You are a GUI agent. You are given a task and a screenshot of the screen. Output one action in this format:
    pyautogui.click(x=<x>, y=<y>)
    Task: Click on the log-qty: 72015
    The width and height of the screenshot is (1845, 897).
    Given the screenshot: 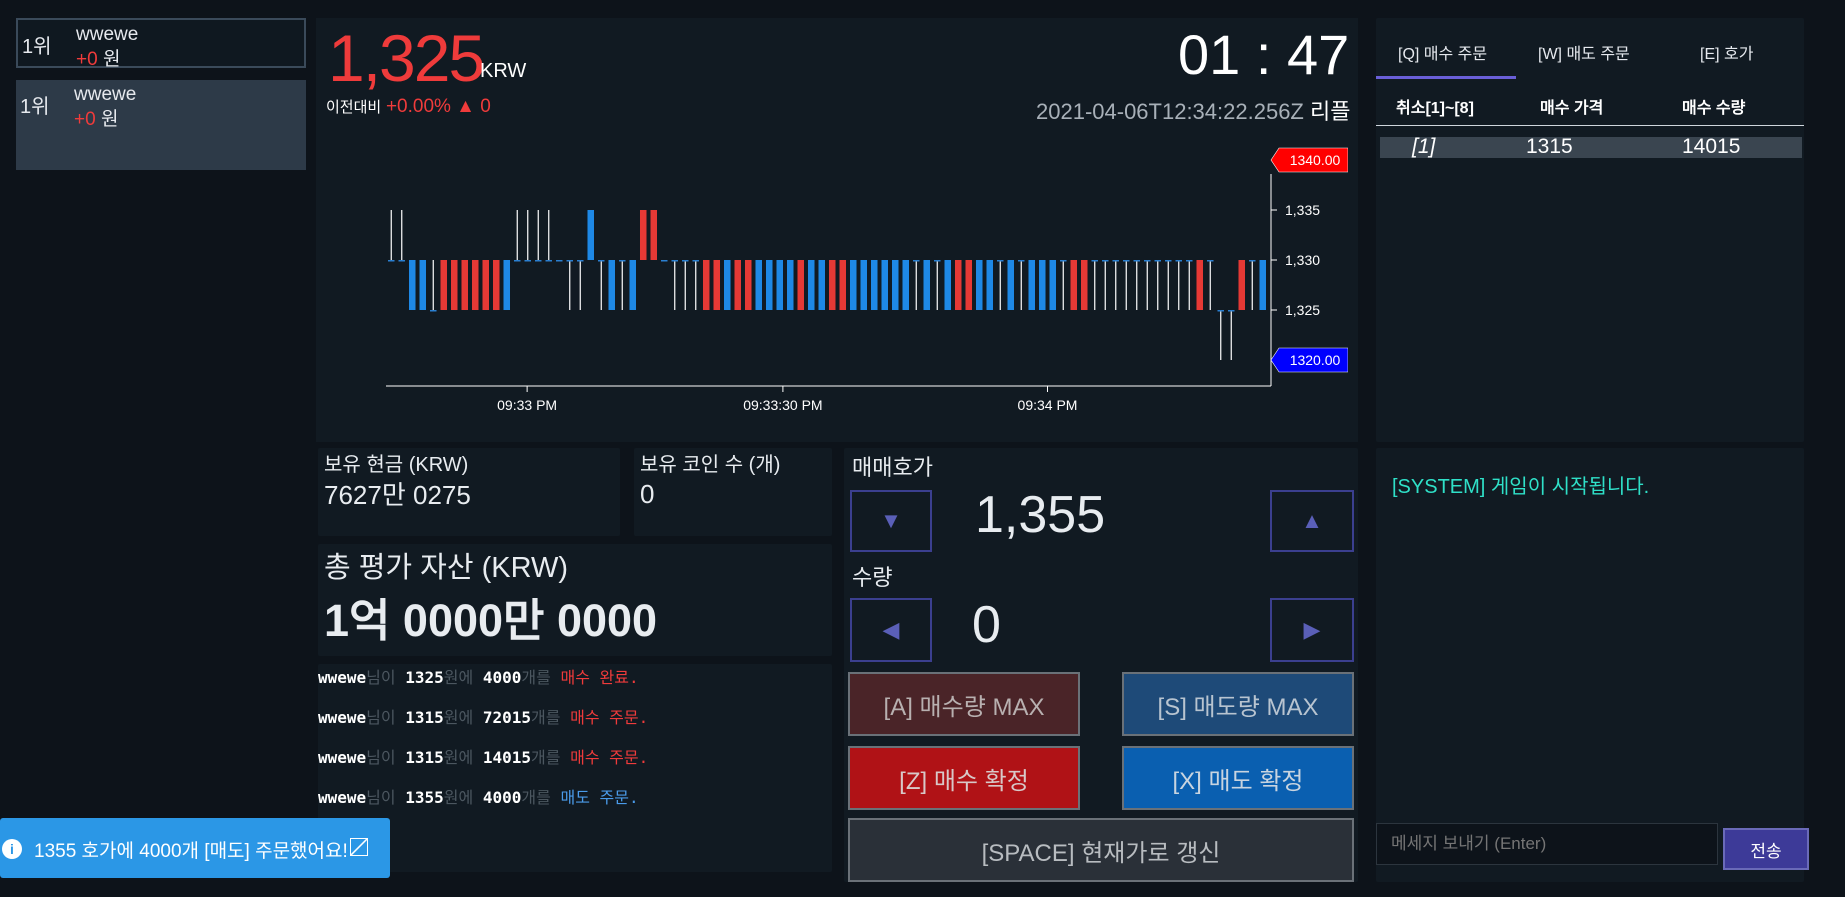 What is the action you would take?
    pyautogui.click(x=507, y=717)
    